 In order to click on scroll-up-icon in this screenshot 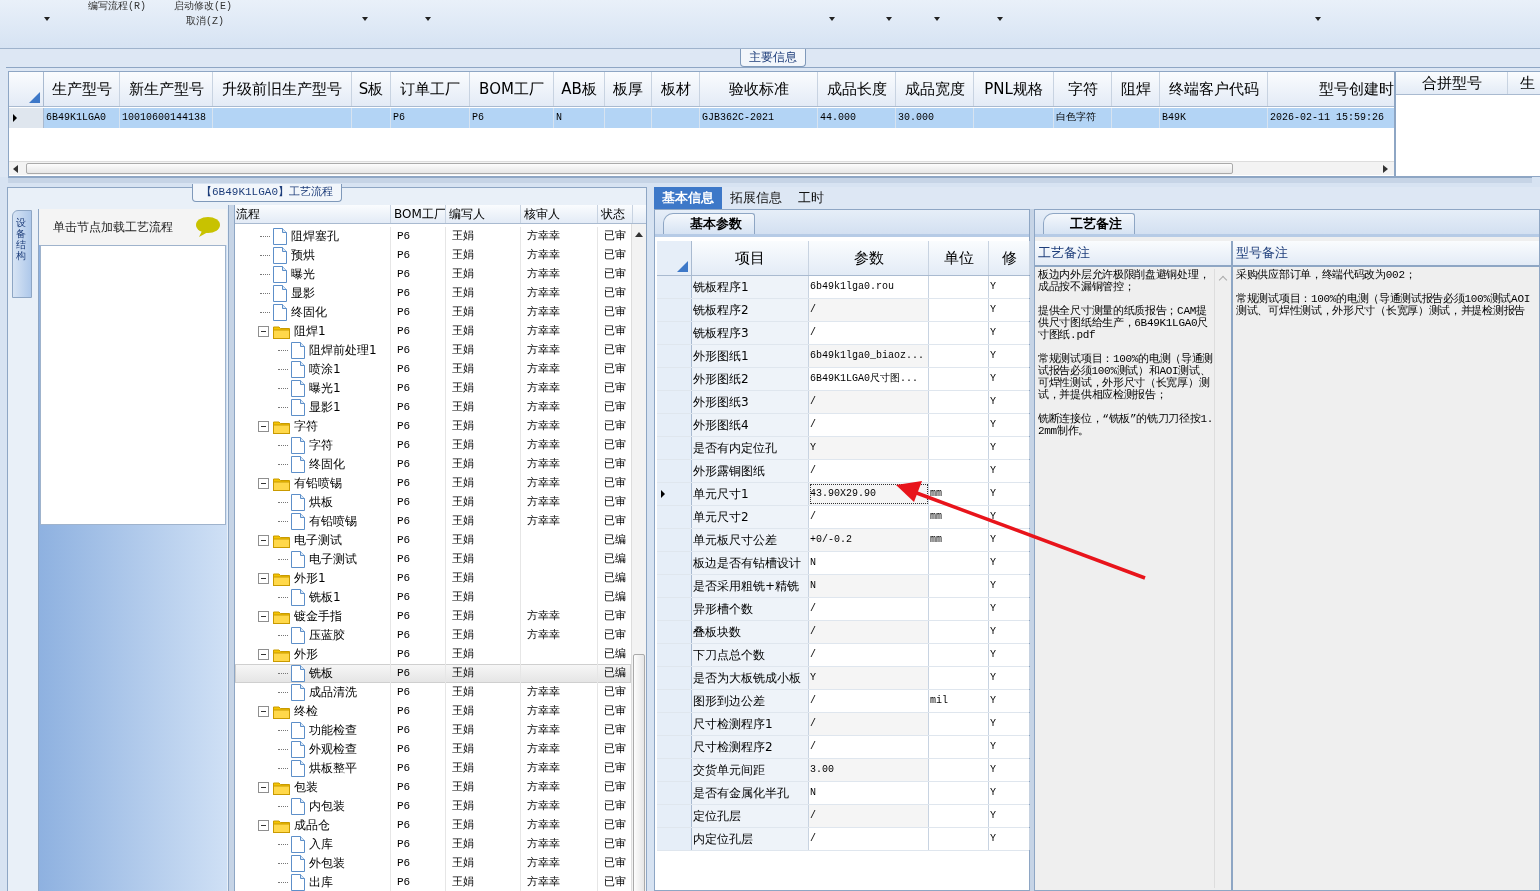, I will do `click(639, 234)`.